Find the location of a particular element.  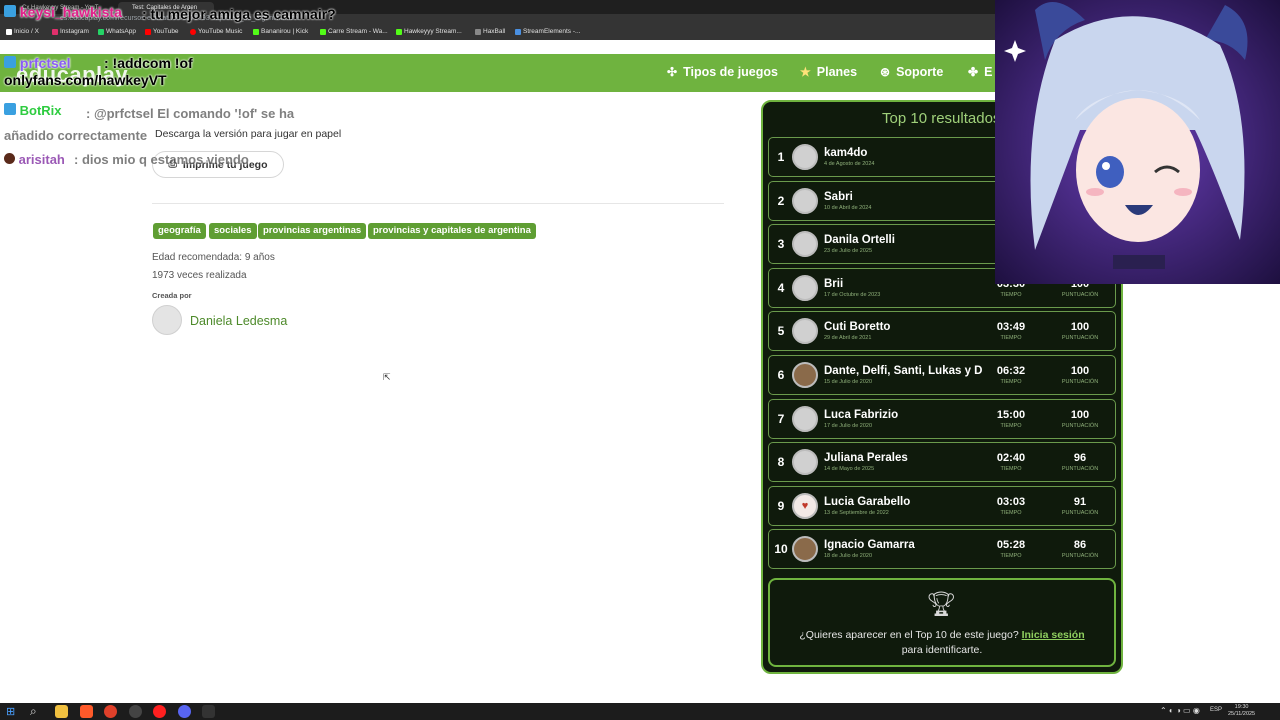

chat-message: arisitah is located at coordinates (34, 159).